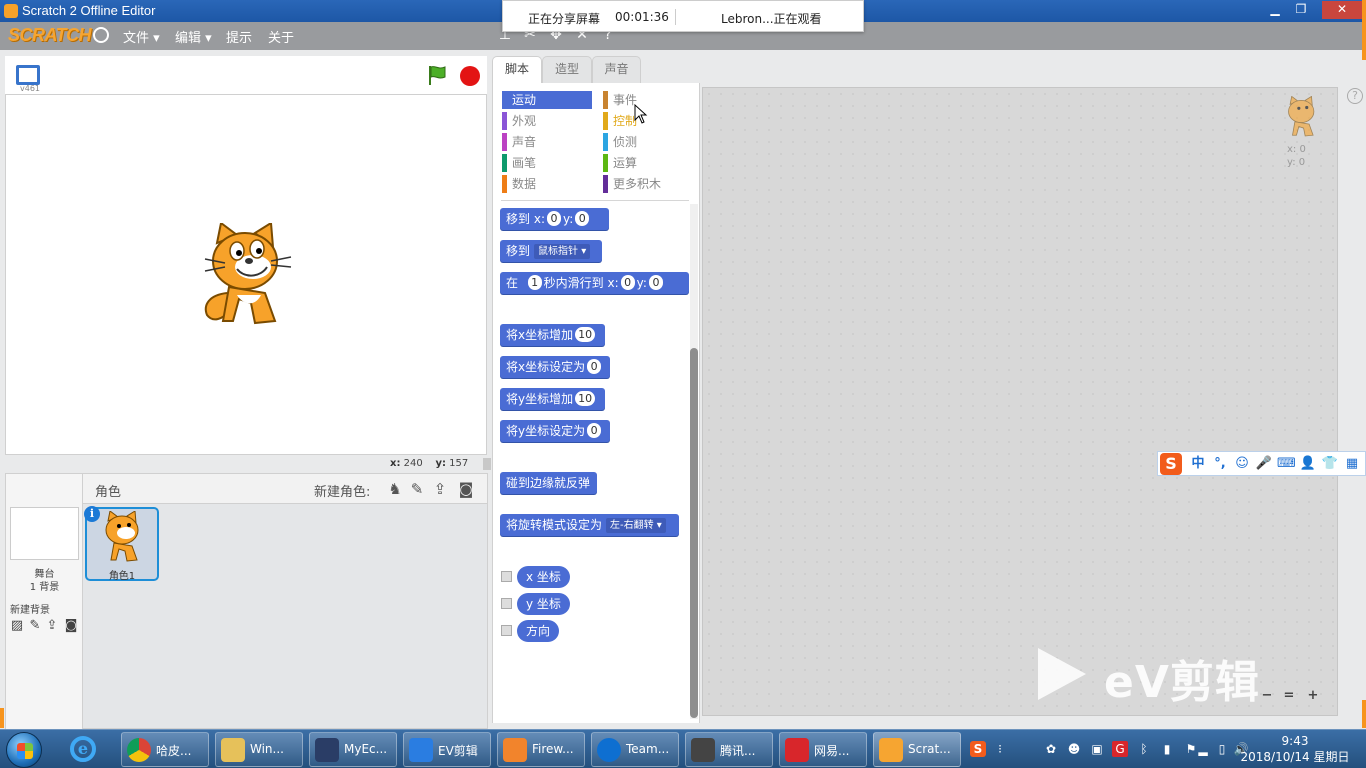 The width and height of the screenshot is (1366, 768). What do you see at coordinates (1171, 464) in the screenshot?
I see `sogou-logo-icon: S` at bounding box center [1171, 464].